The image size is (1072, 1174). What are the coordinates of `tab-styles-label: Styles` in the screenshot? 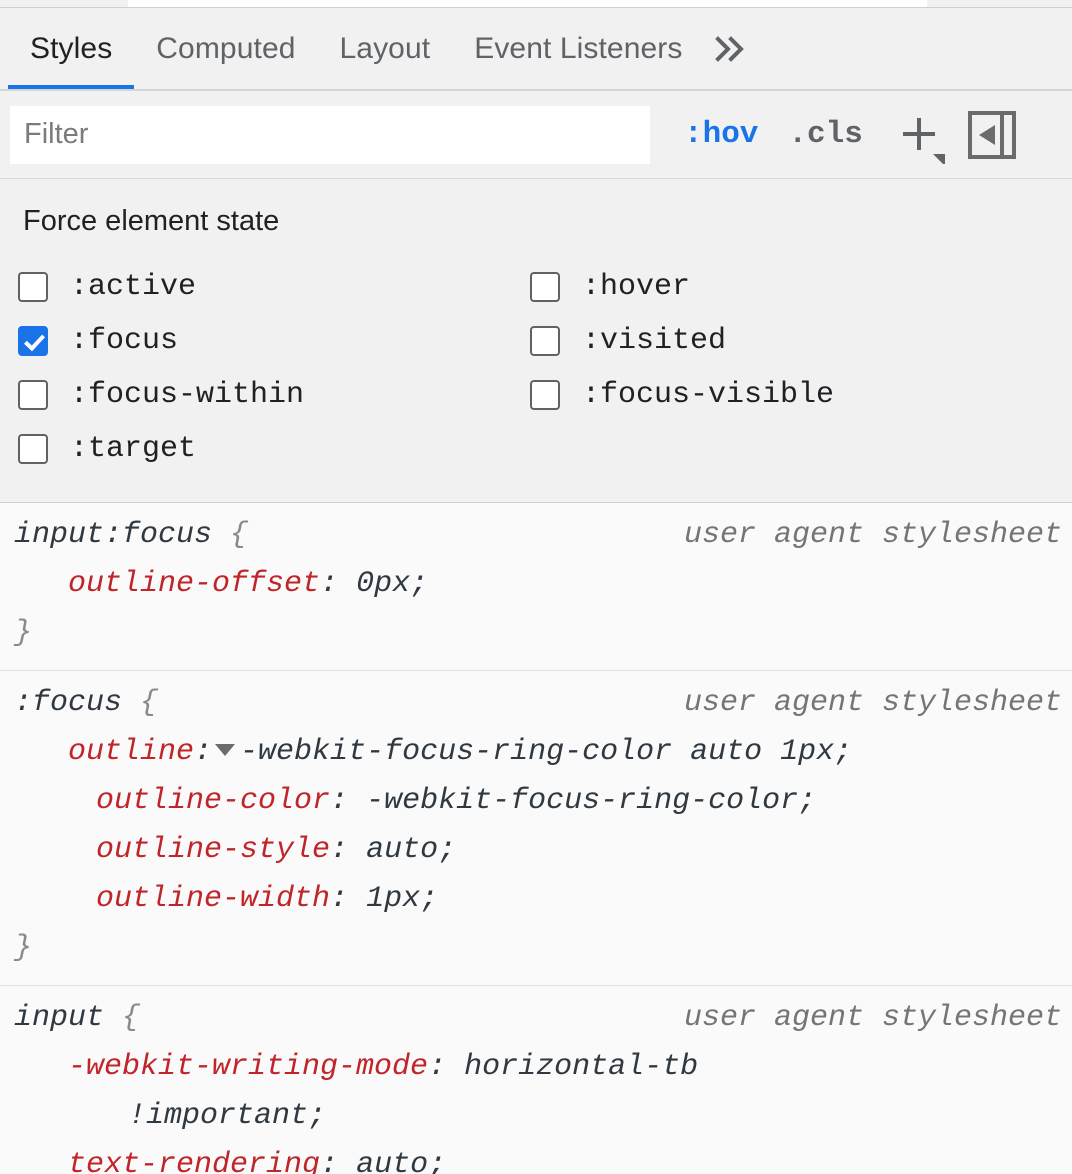 It's located at (71, 48).